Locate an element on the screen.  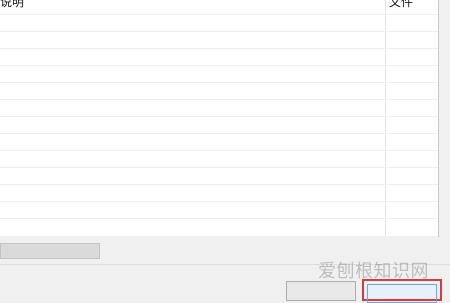
horizontal-scrollbar-thumb is located at coordinates (50, 251).